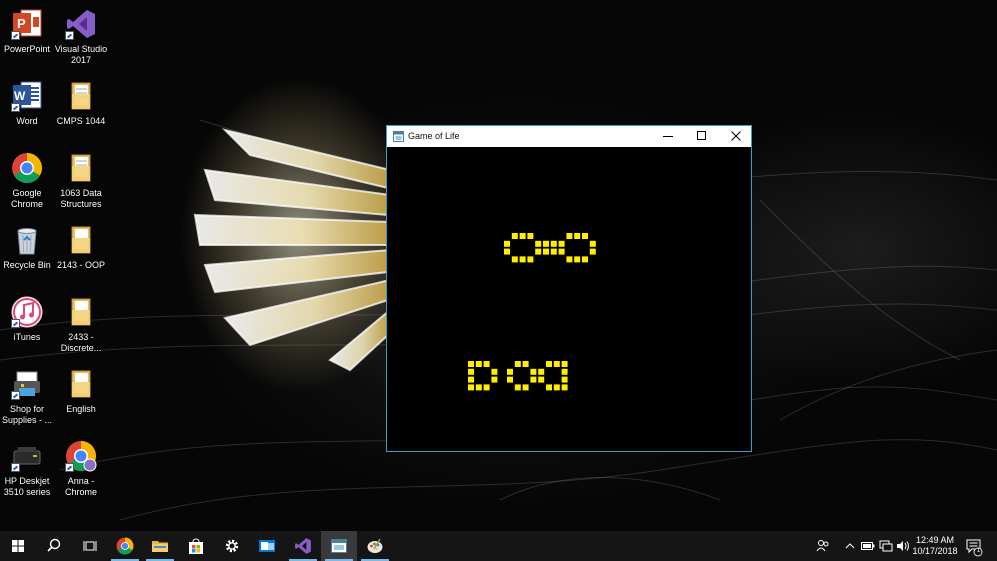 The height and width of the screenshot is (561, 997). Describe the element at coordinates (498, 546) in the screenshot. I see `taskbar: 12:49 AM 10/17/2018 1` at that location.